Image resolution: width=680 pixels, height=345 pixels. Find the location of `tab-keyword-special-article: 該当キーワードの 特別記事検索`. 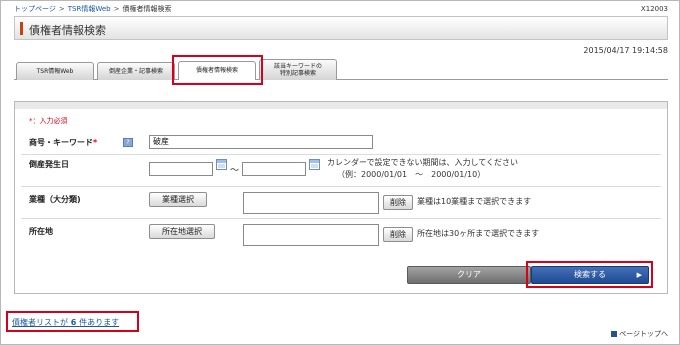

tab-keyword-special-article: 該当キーワードの 特別記事検索 is located at coordinates (298, 69).